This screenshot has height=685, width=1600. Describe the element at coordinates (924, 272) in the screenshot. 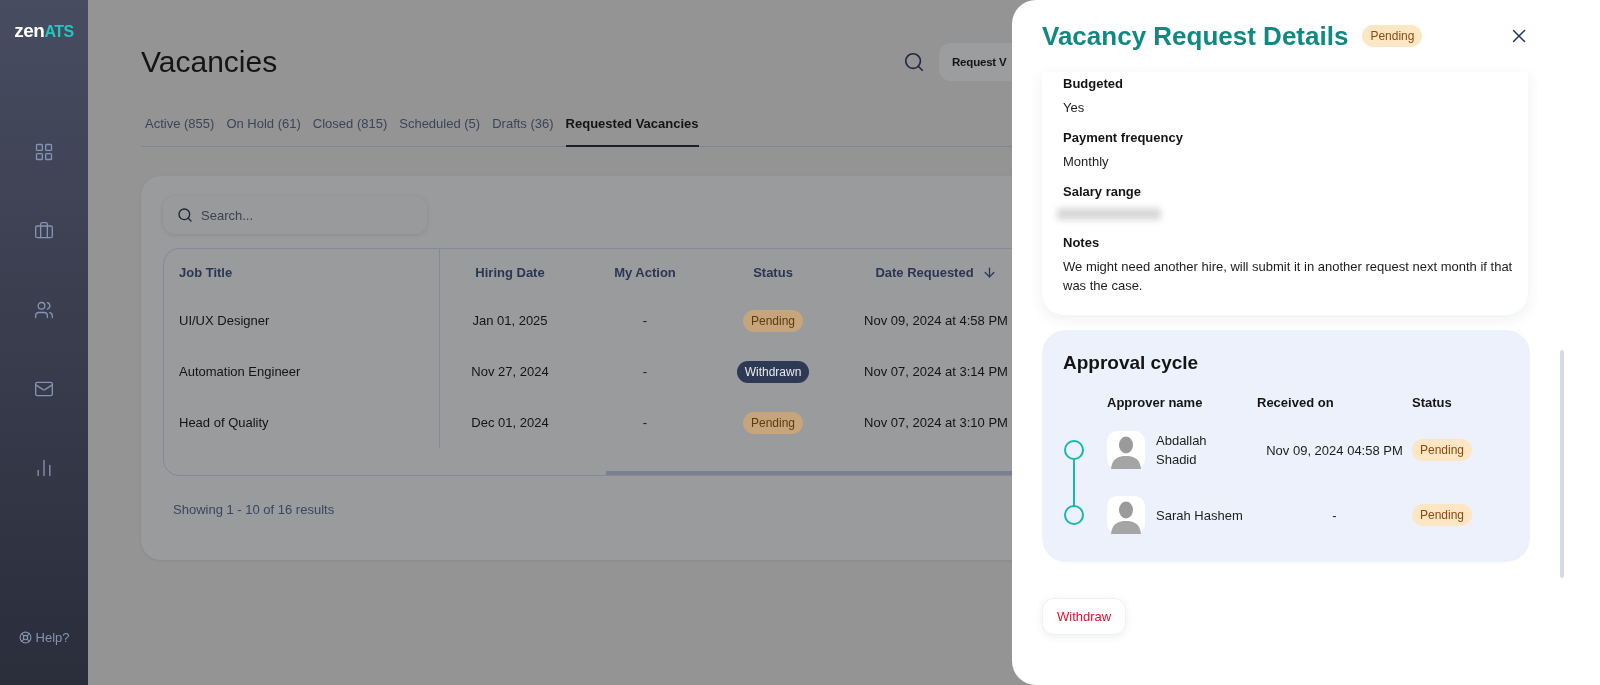

I see `column-header: Date Requested` at that location.